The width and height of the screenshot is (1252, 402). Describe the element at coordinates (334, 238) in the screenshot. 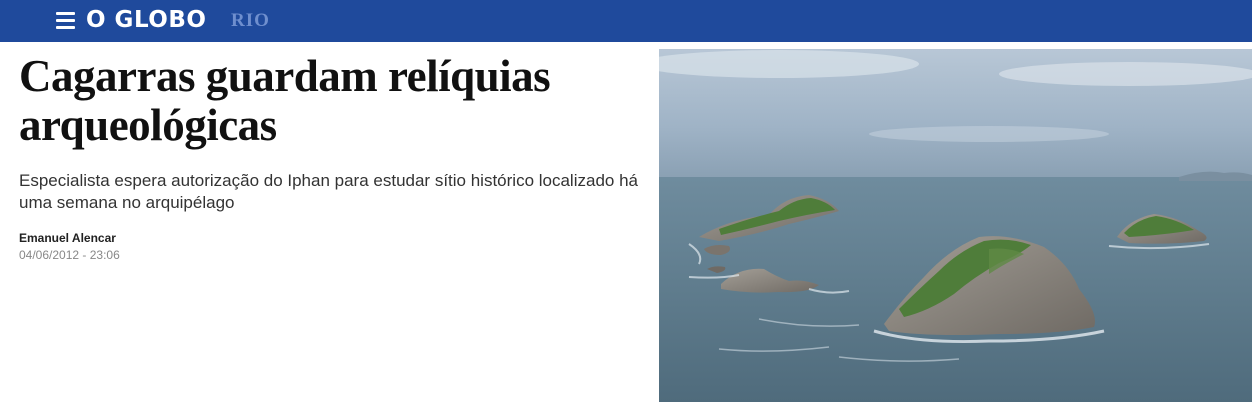

I see `author-name: Emanuel Alencar` at that location.